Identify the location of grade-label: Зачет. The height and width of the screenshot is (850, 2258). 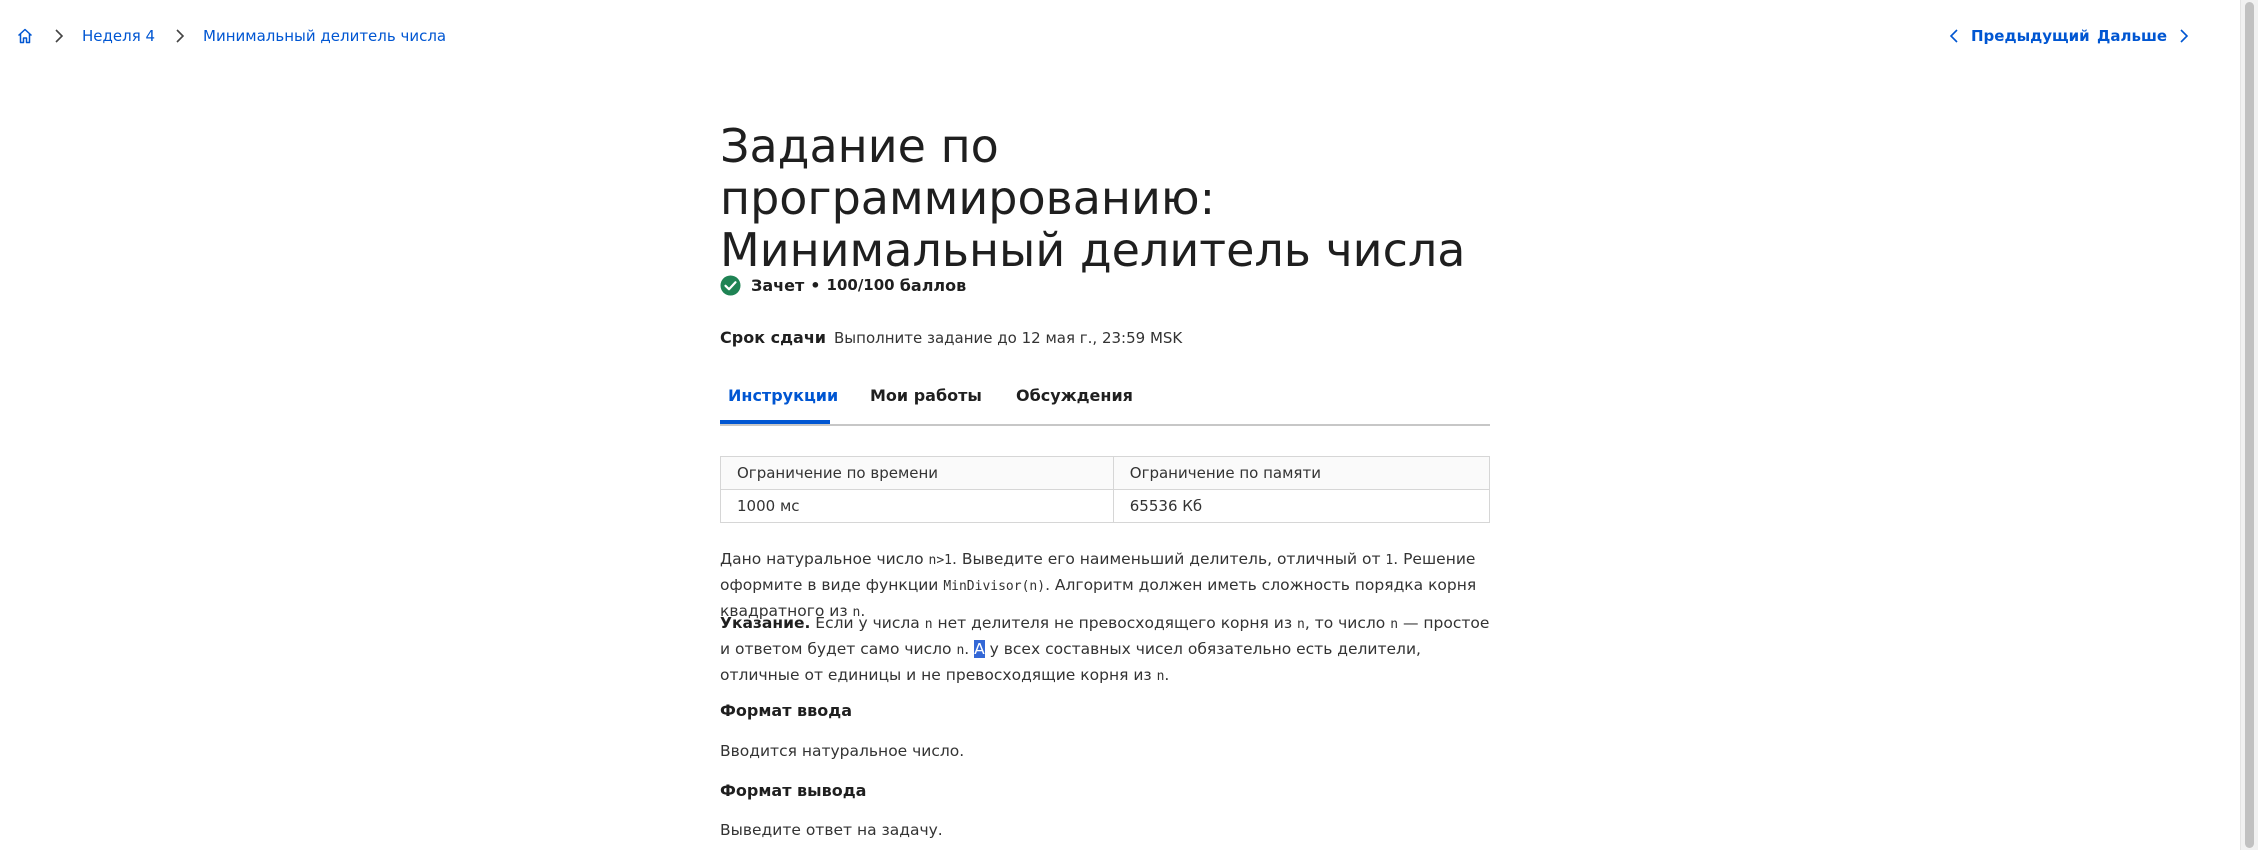
(778, 285).